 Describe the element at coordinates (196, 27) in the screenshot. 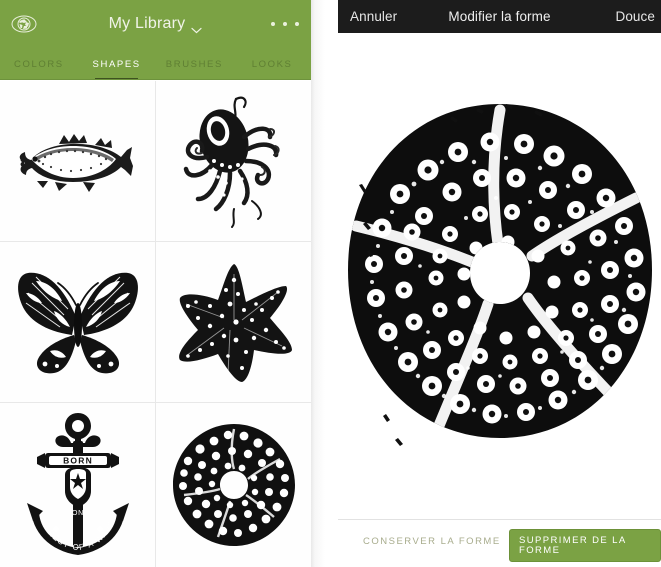

I see `chevron-down-icon` at that location.